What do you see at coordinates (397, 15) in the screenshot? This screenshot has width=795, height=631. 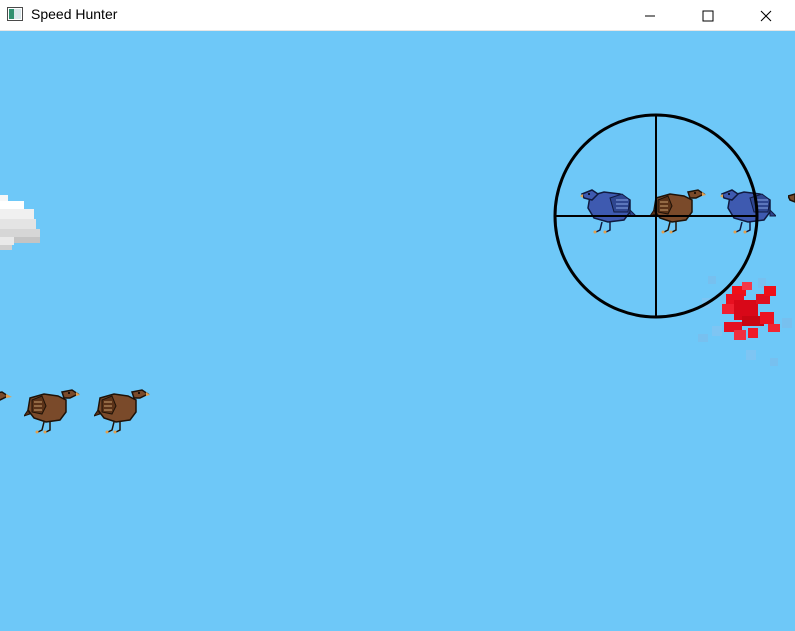 I see `title-bar: Speed Hunter` at bounding box center [397, 15].